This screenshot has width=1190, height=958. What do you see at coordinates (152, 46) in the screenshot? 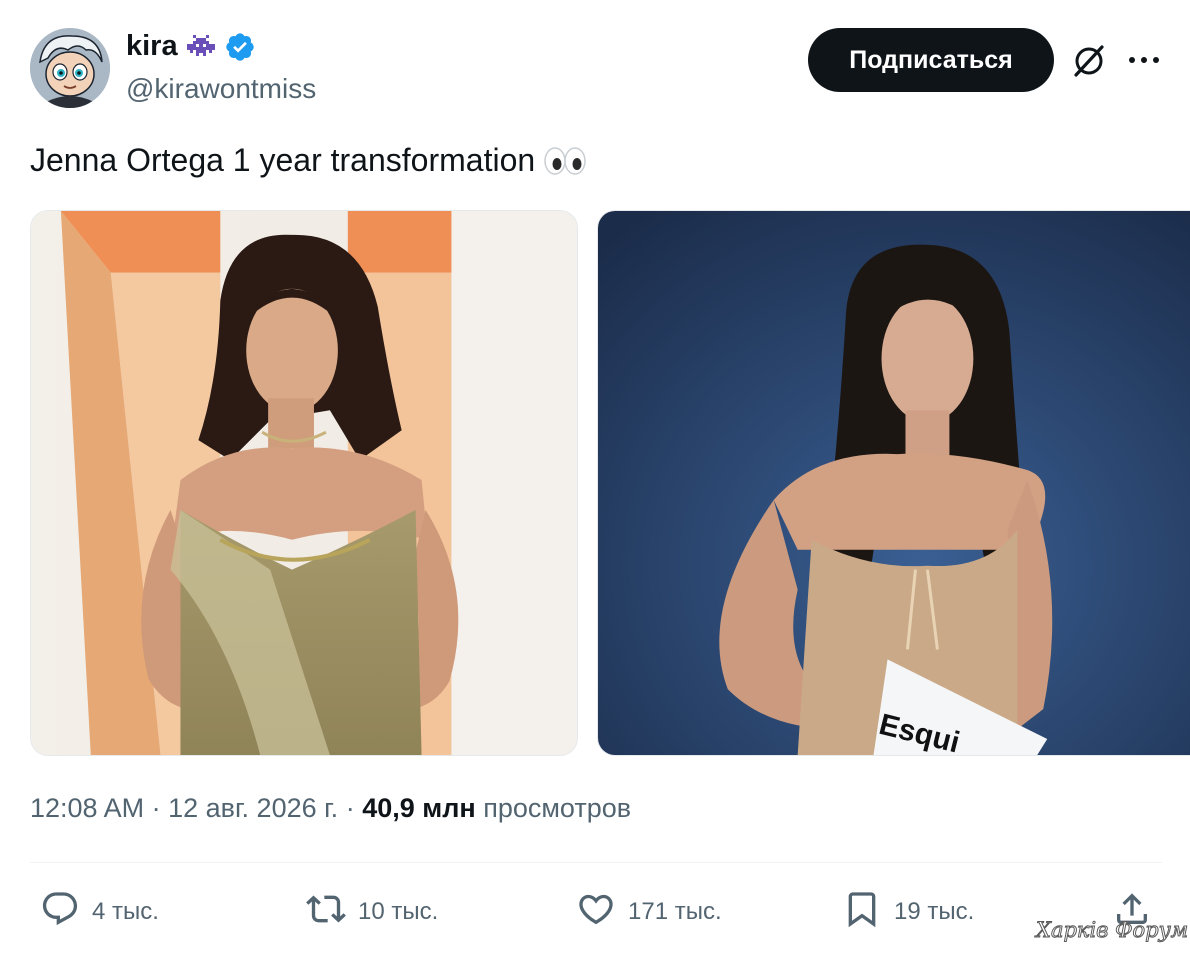
I see `author-name: kira` at bounding box center [152, 46].